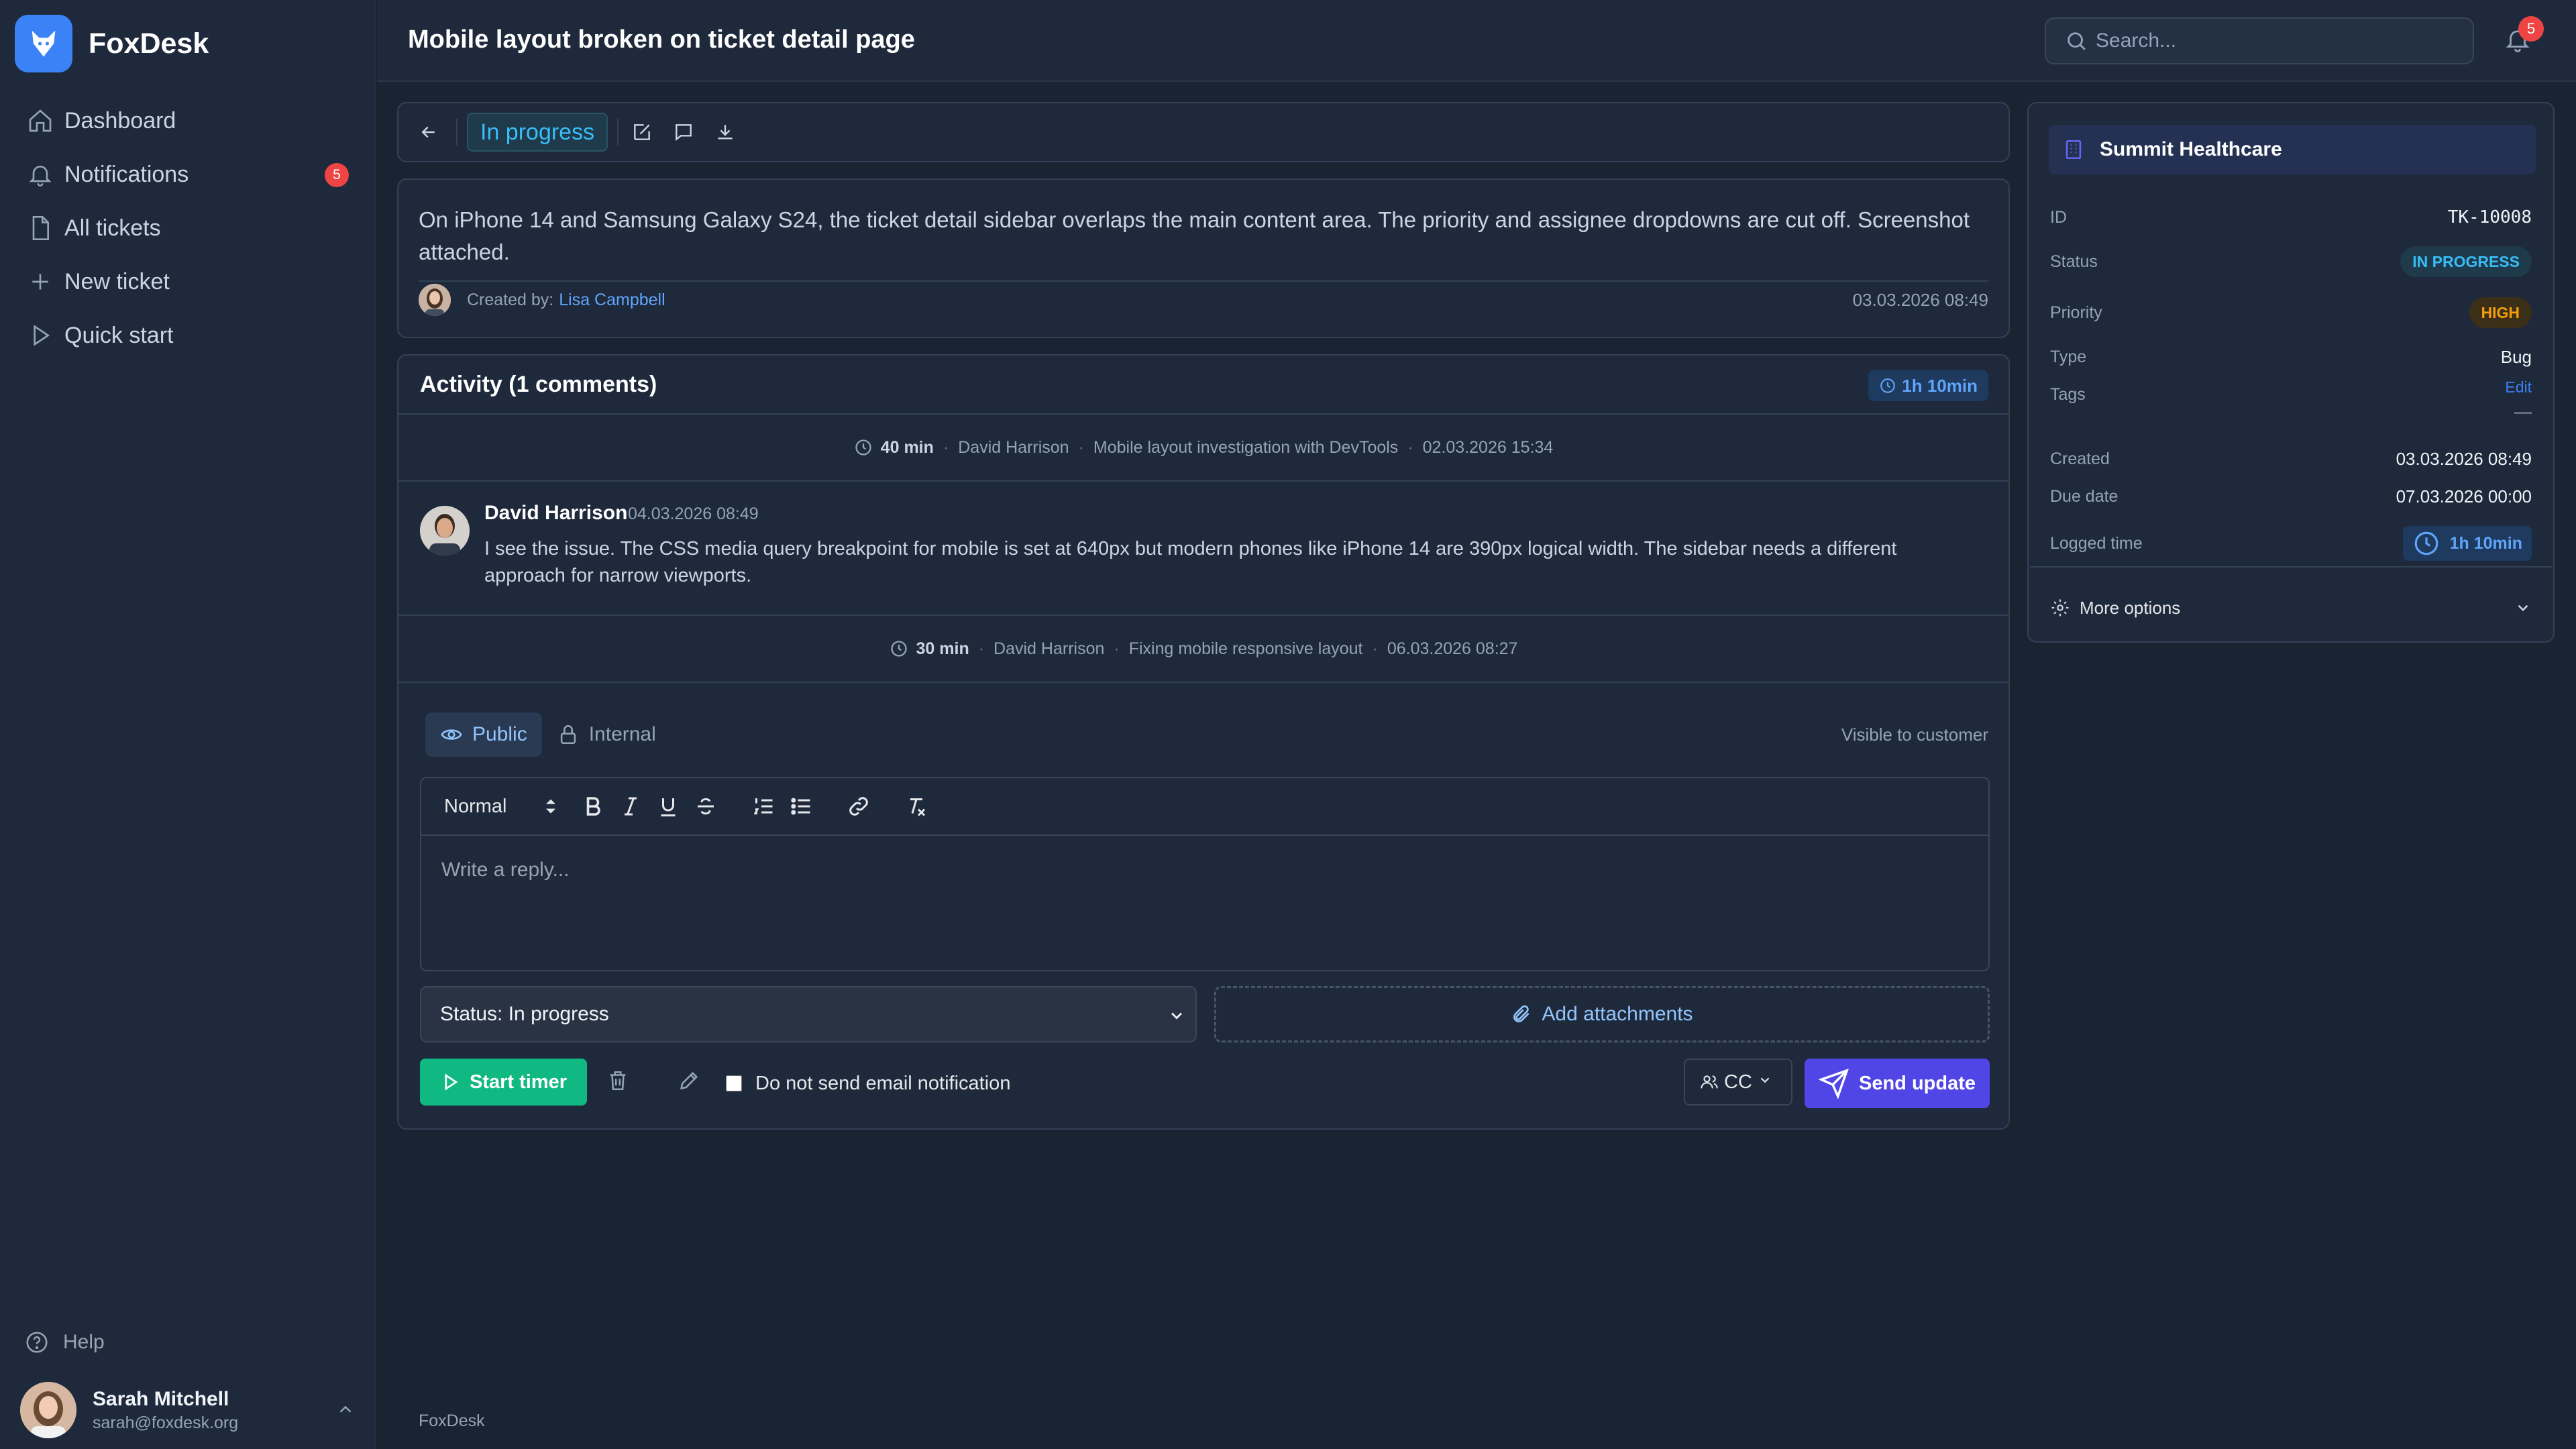  Describe the element at coordinates (429, 132) in the screenshot. I see `back-arrow-icon` at that location.